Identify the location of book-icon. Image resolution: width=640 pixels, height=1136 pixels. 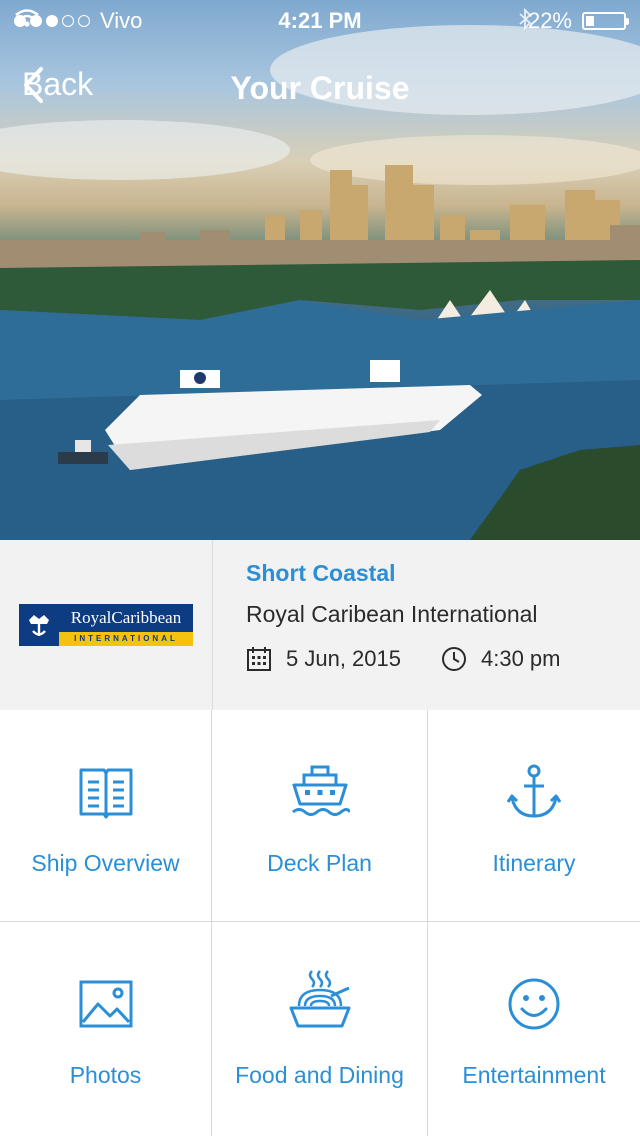
(105, 792).